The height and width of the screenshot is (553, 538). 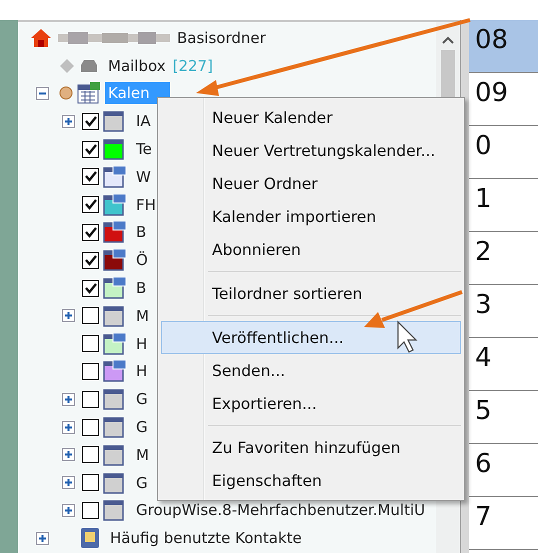 I want to click on calendar-icon, so click(x=89, y=93).